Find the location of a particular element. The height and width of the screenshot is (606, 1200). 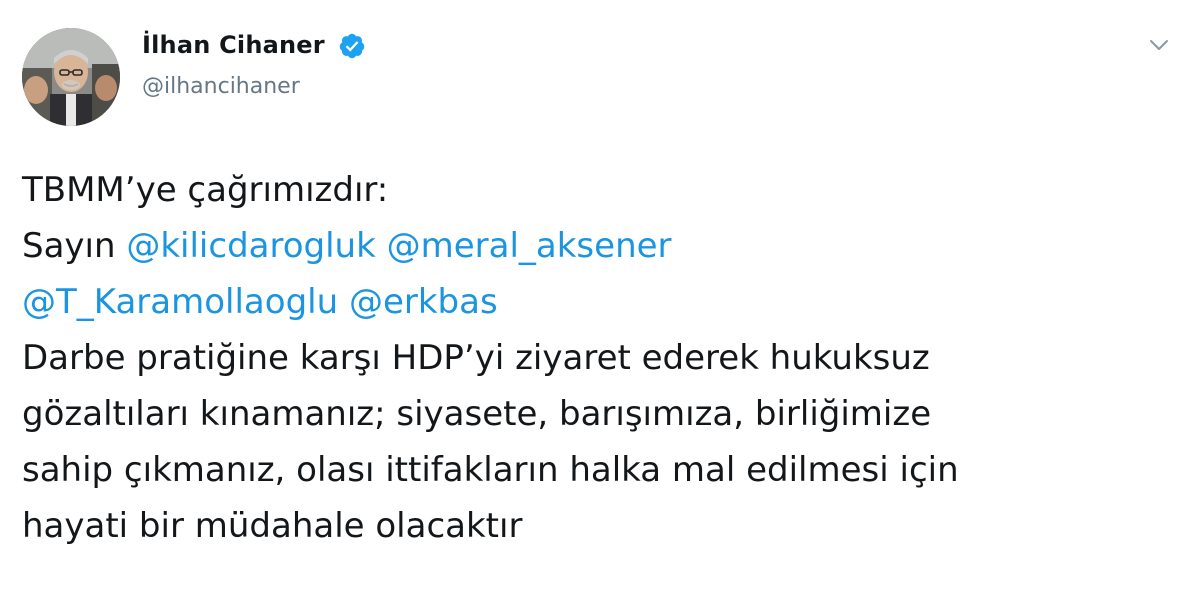

tweet-line: hayati bir müdahale olacaktır is located at coordinates (602, 526).